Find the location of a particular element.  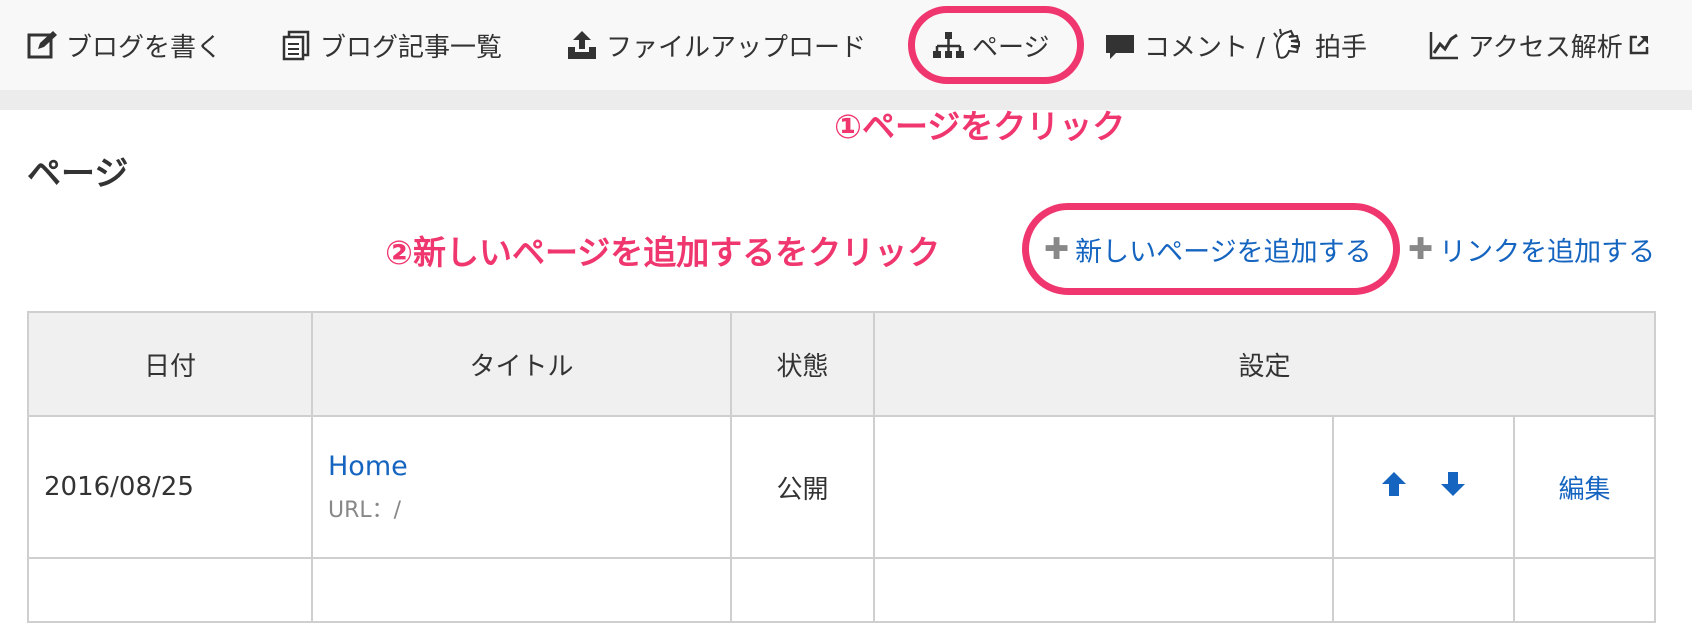

row-blank-cell is located at coordinates (1103, 487).